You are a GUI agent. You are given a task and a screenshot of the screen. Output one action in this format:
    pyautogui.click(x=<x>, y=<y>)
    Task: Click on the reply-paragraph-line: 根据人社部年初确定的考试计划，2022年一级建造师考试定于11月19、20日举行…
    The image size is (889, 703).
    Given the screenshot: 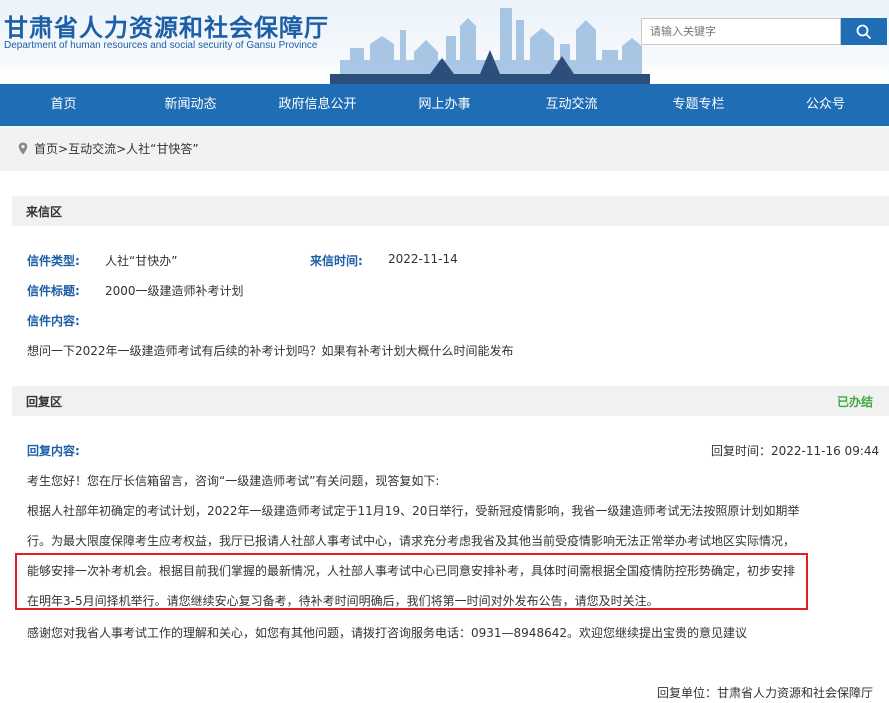 What is the action you would take?
    pyautogui.click(x=413, y=511)
    